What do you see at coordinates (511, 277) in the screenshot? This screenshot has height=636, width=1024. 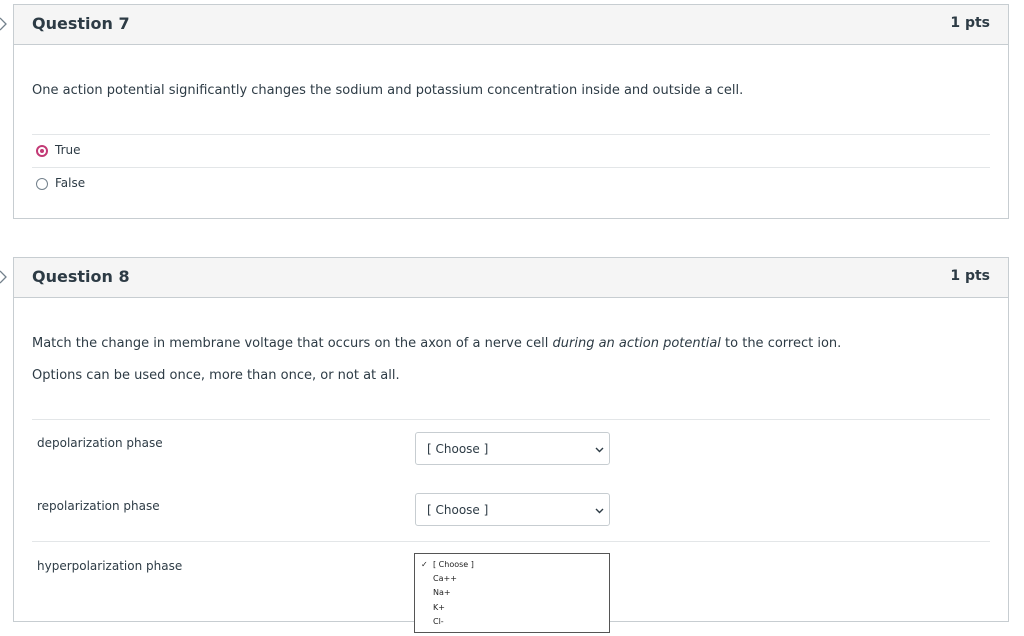 I see `question-header: Question 8 1 pts` at bounding box center [511, 277].